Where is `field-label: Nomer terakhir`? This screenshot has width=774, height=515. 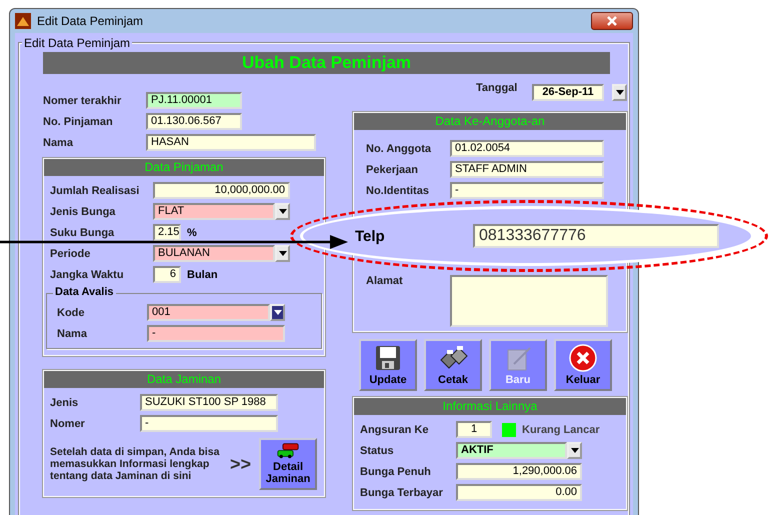
field-label: Nomer terakhir is located at coordinates (82, 100).